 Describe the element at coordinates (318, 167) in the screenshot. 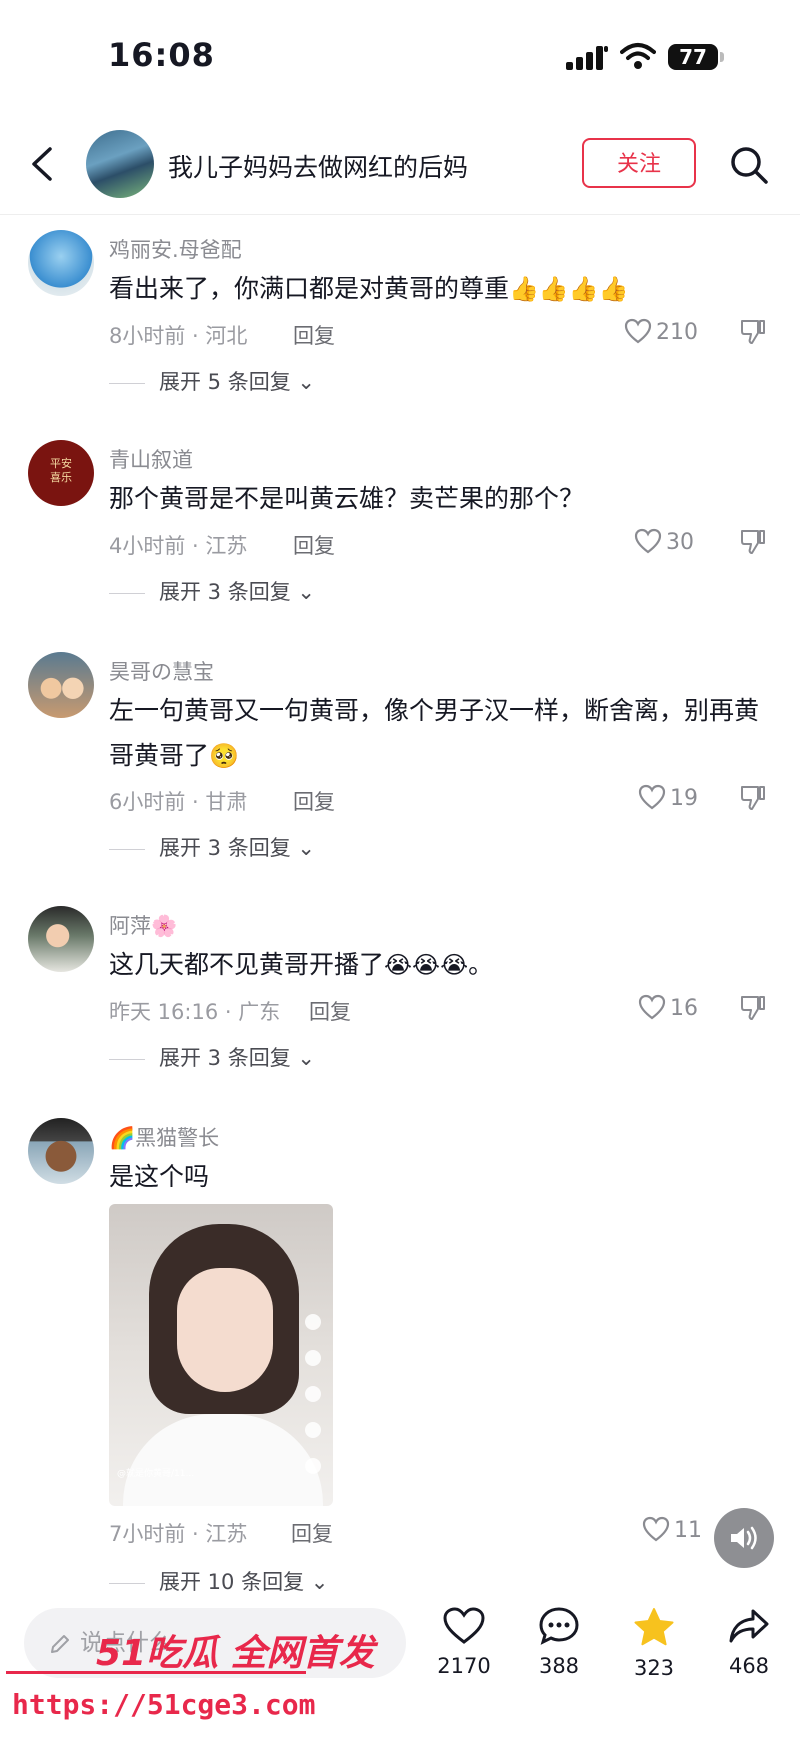

I see `page-title: 我儿子妈妈去做网红的后妈` at that location.